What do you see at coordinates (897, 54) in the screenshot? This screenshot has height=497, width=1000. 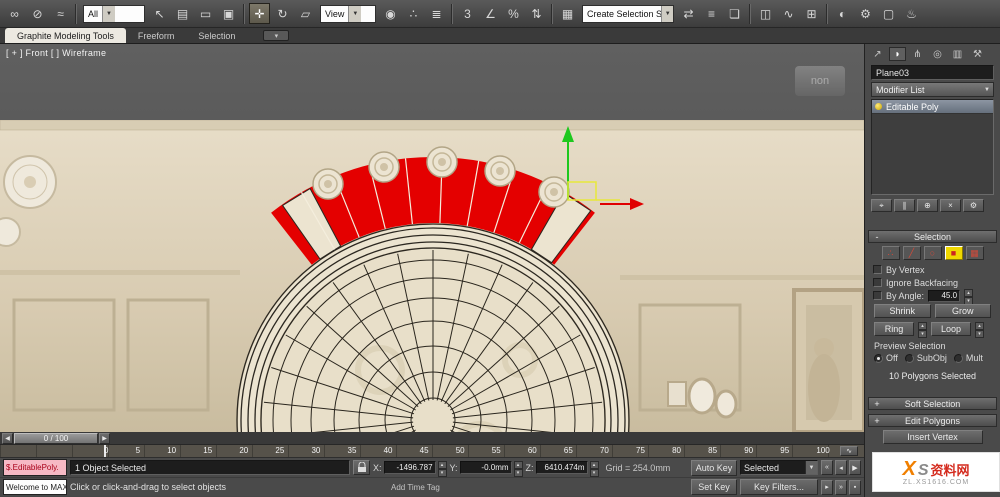 I see `modify-tab-icon: ◗` at bounding box center [897, 54].